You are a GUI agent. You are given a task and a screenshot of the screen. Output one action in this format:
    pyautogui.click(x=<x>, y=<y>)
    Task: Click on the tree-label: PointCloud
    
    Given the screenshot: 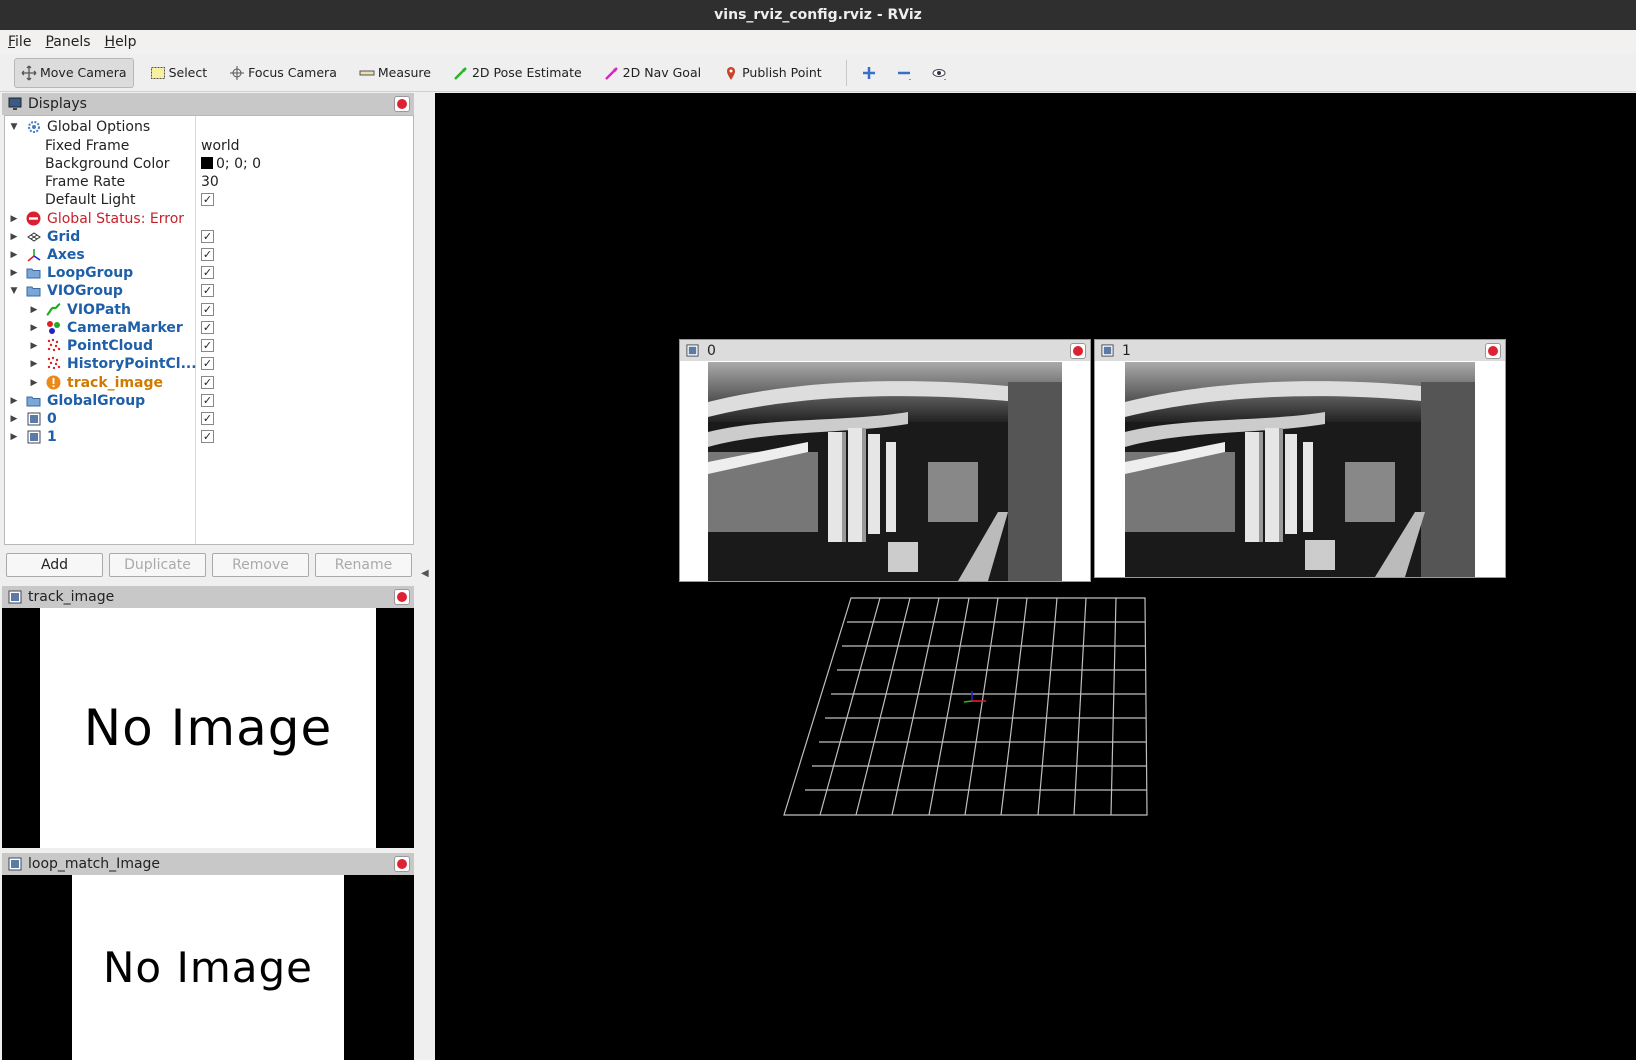 What is the action you would take?
    pyautogui.click(x=110, y=345)
    